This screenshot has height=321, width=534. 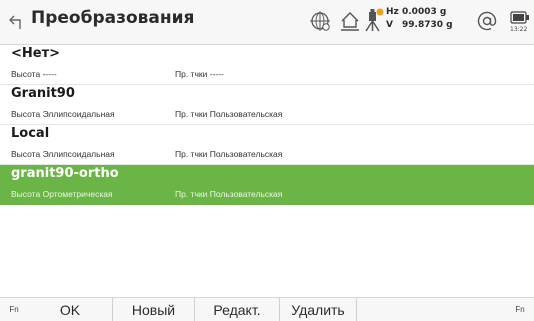 I want to click on edit-button: Редакт., so click(x=237, y=309).